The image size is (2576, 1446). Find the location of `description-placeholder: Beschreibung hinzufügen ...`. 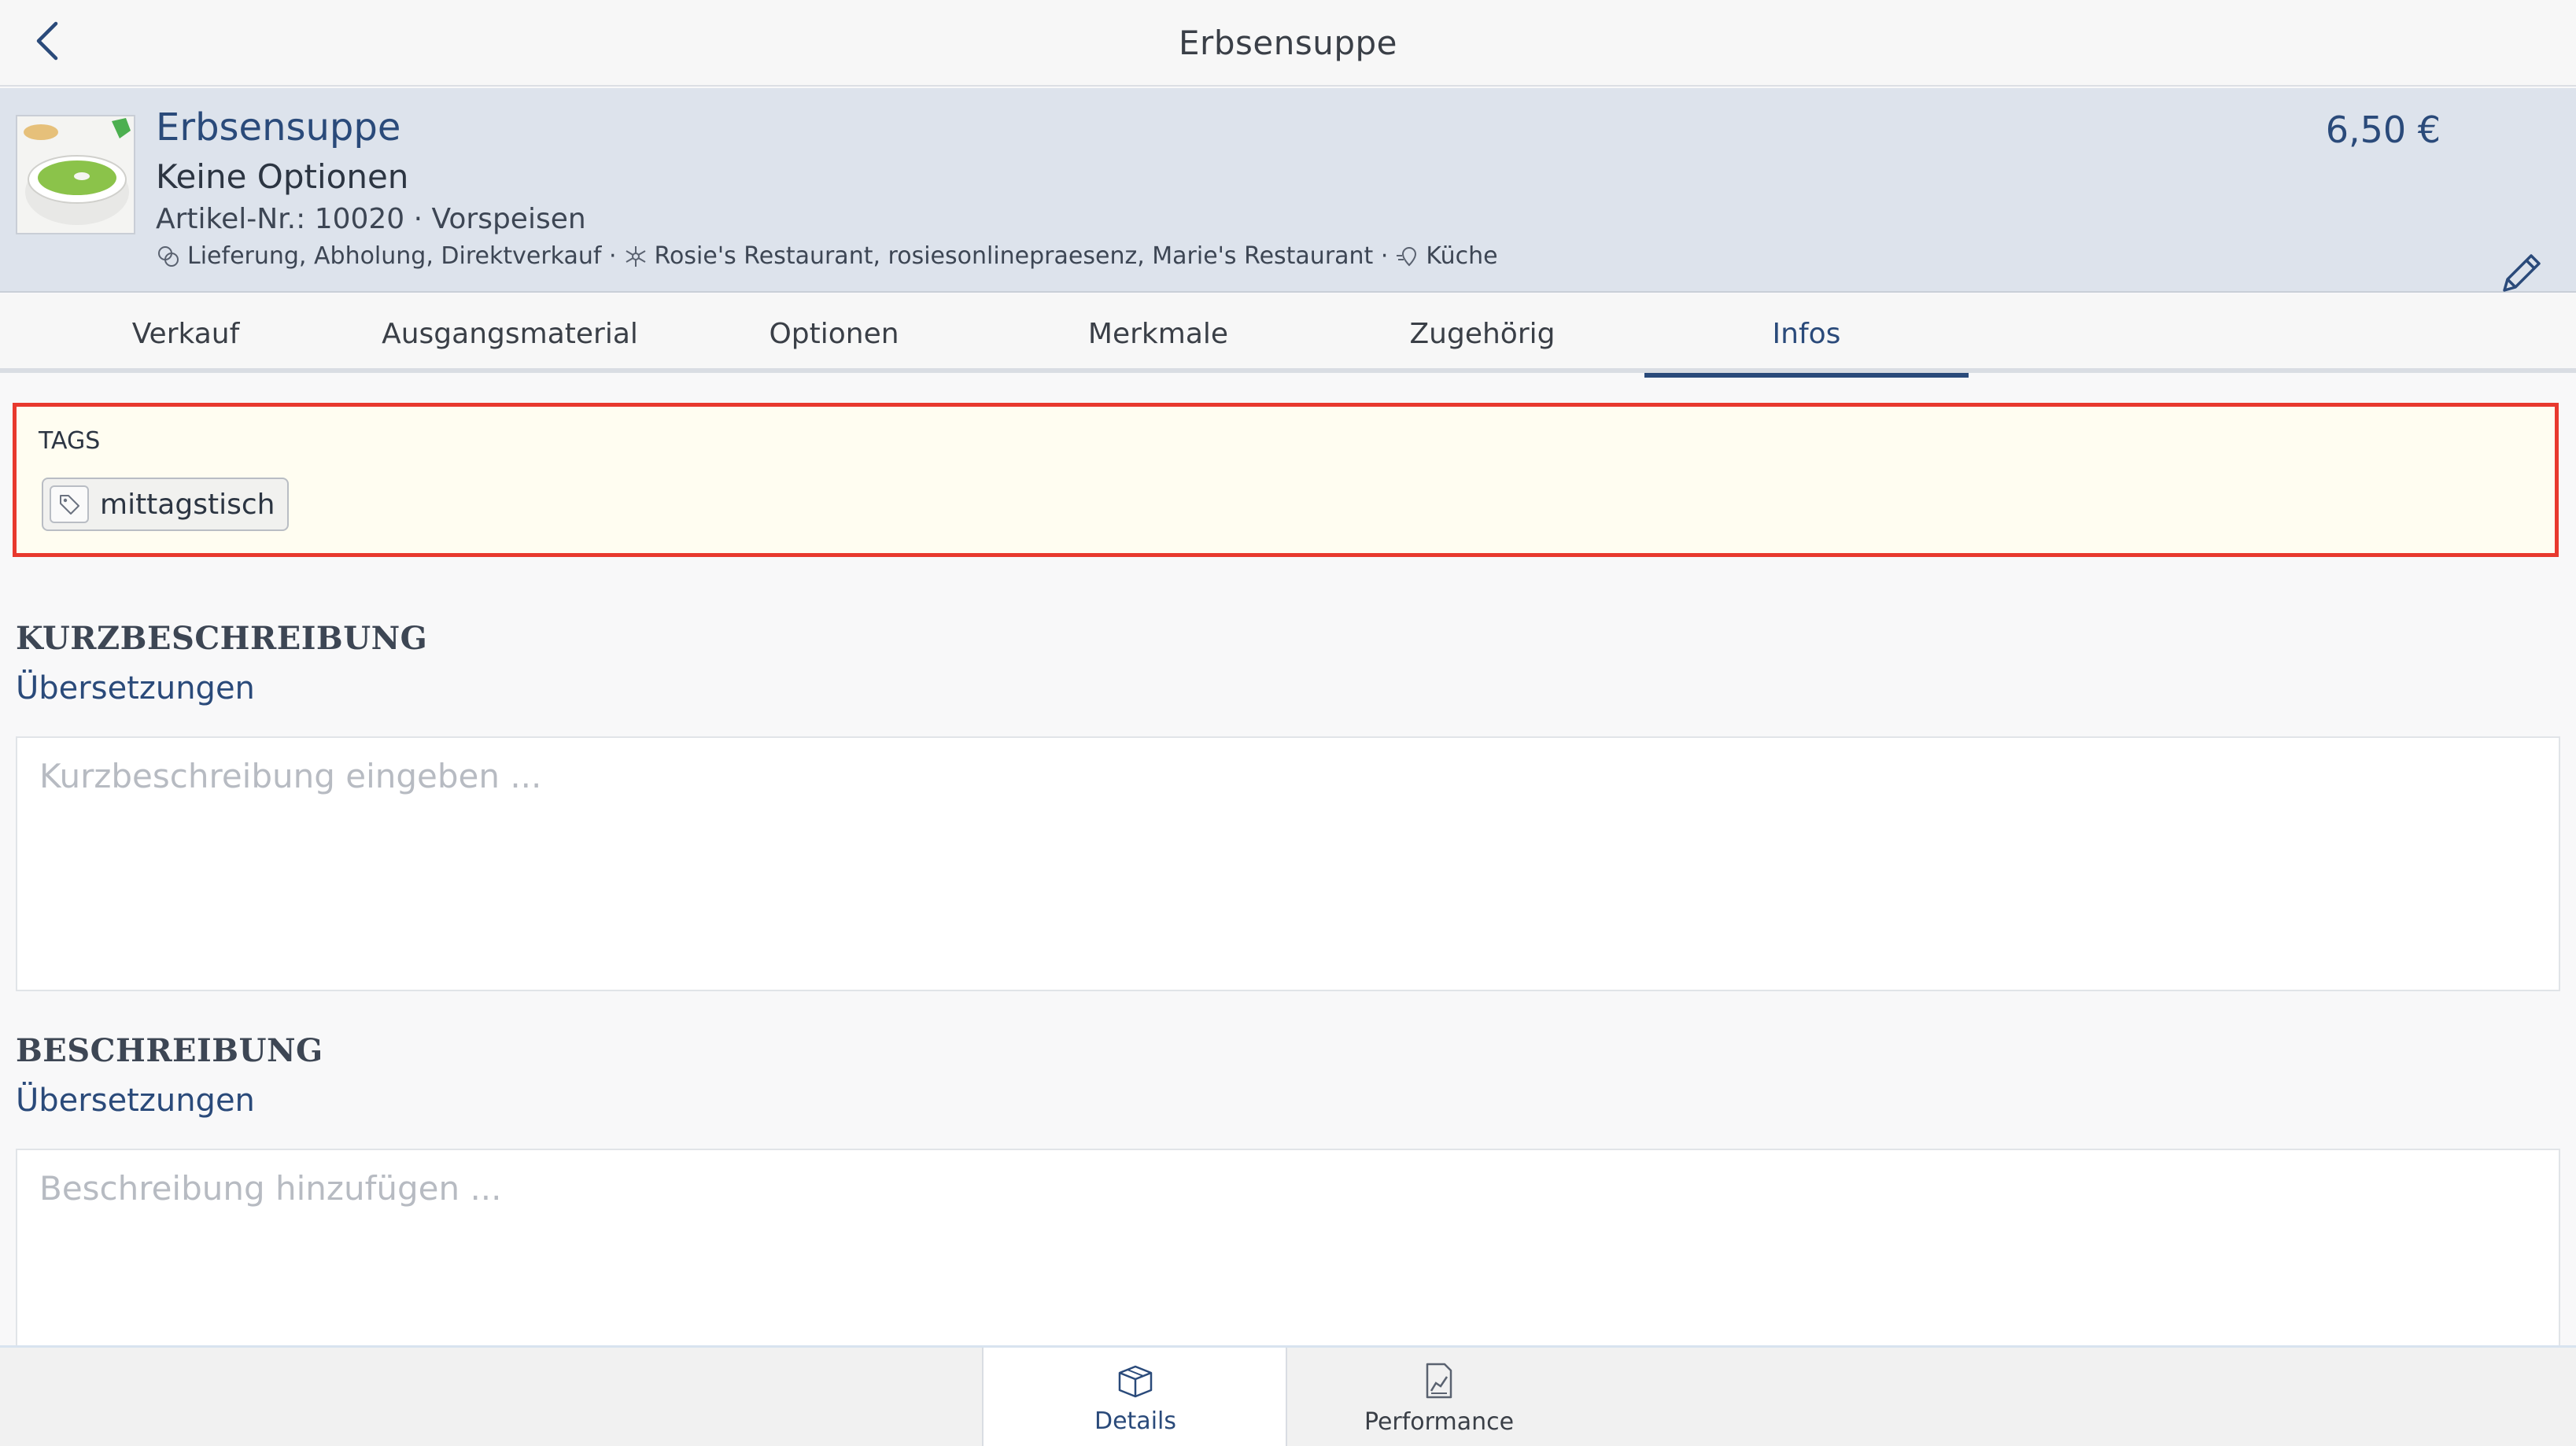

description-placeholder: Beschreibung hinzufügen ... is located at coordinates (271, 1188).